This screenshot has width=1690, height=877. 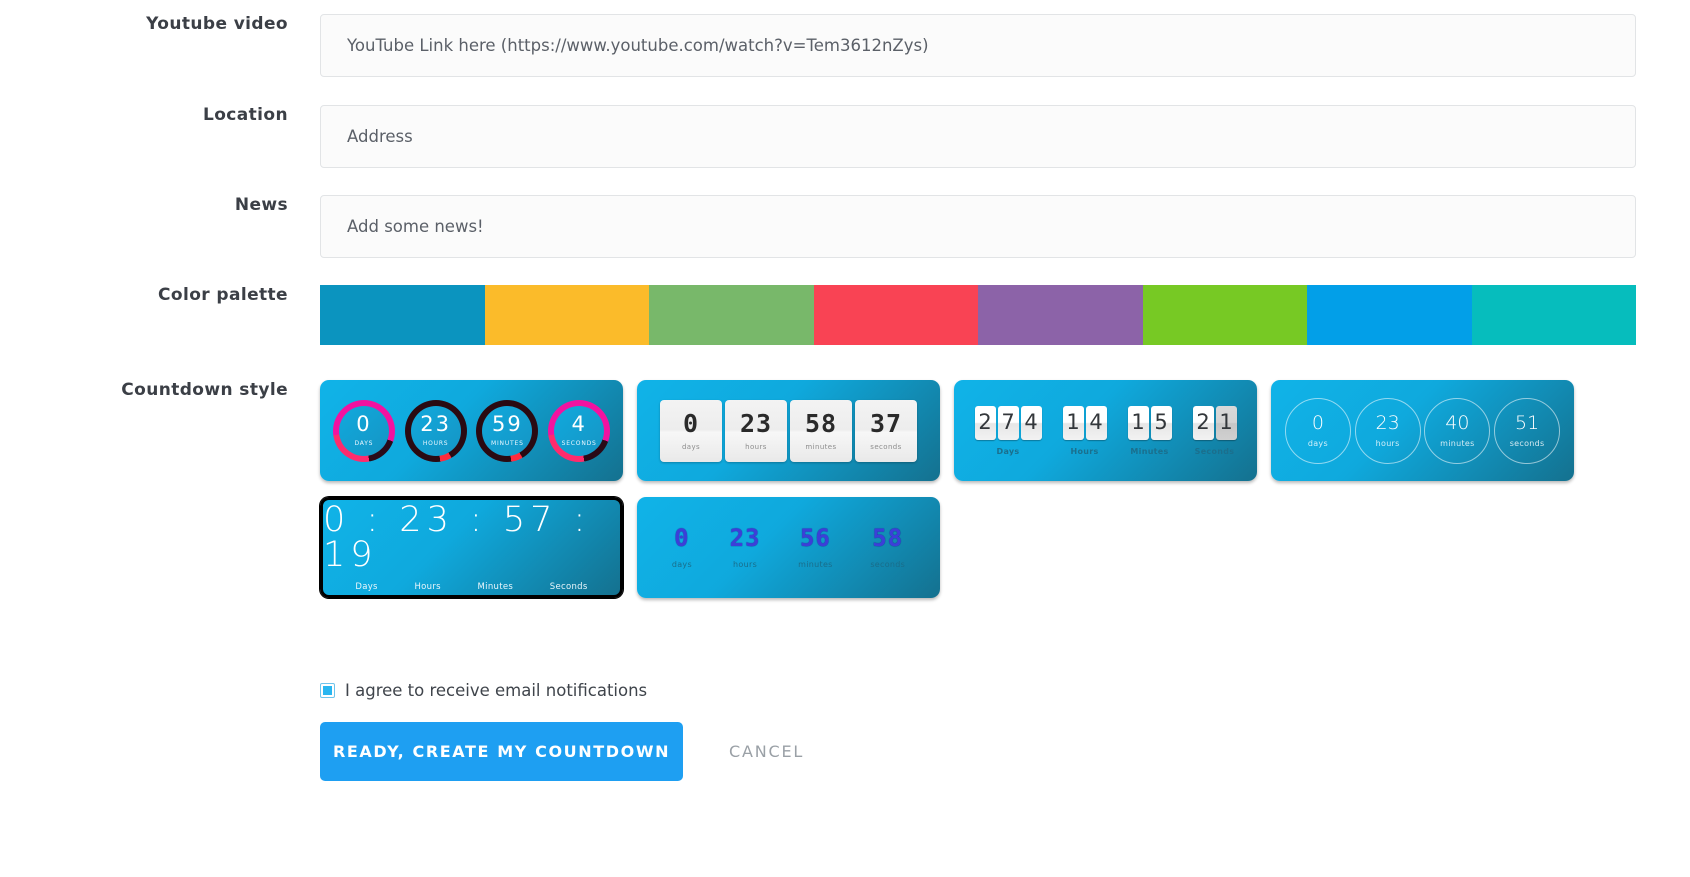 I want to click on flip-unit-hours: 23 hours, so click(x=756, y=430).